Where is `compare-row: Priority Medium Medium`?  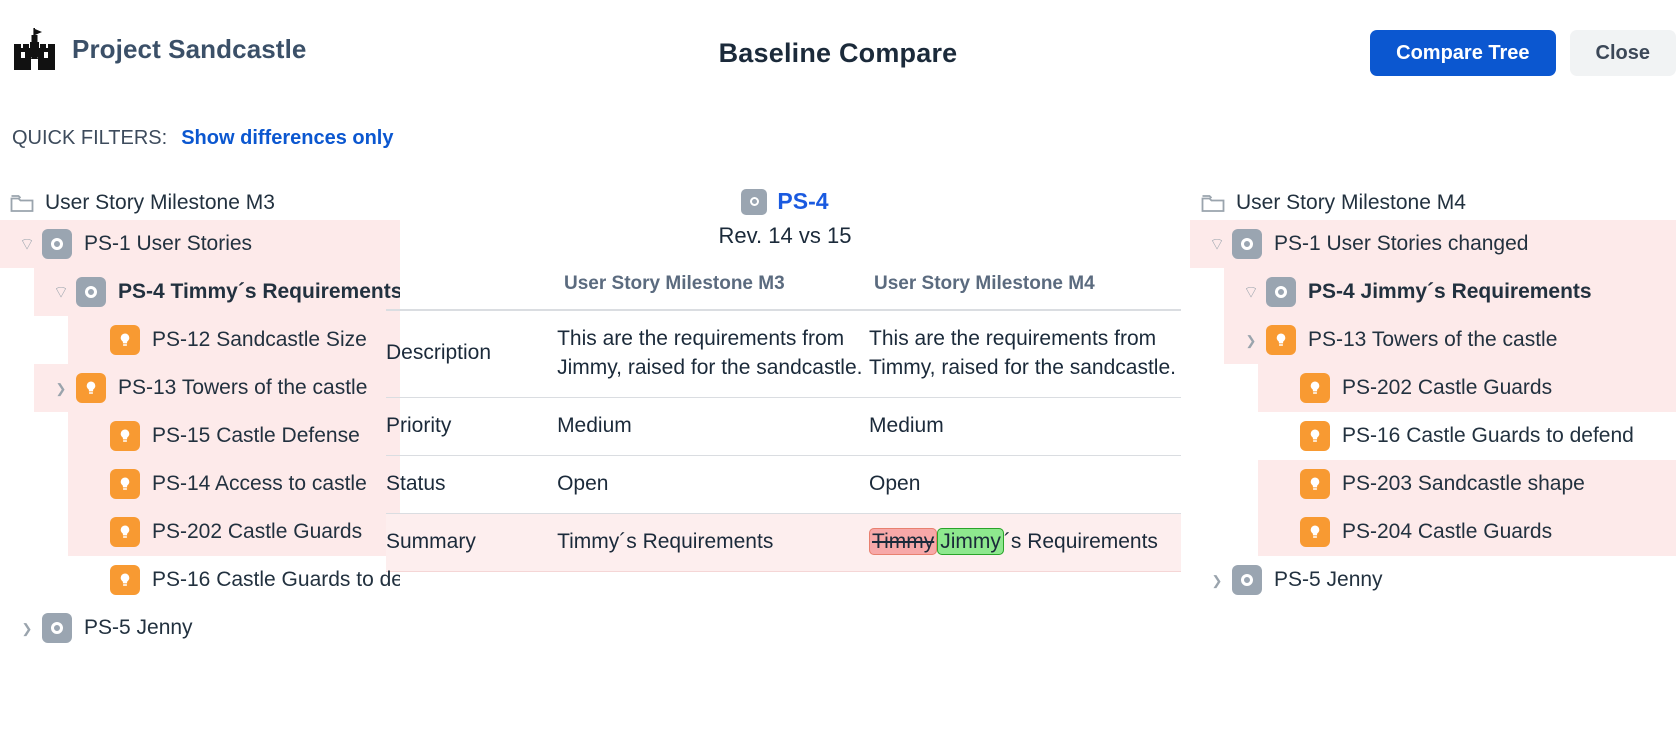
compare-row: Priority Medium Medium is located at coordinates (783, 426).